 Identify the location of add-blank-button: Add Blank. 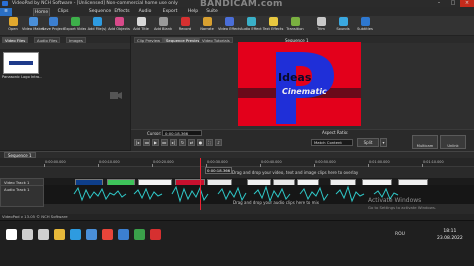
(163, 26).